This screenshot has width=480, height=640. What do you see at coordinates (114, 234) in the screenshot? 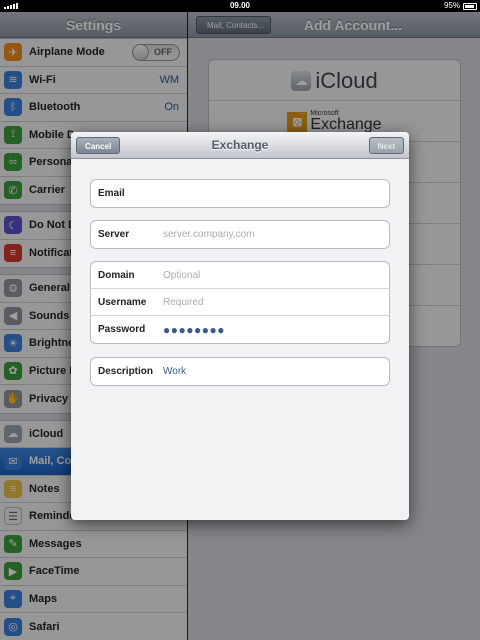
I see `server-label: Server` at bounding box center [114, 234].